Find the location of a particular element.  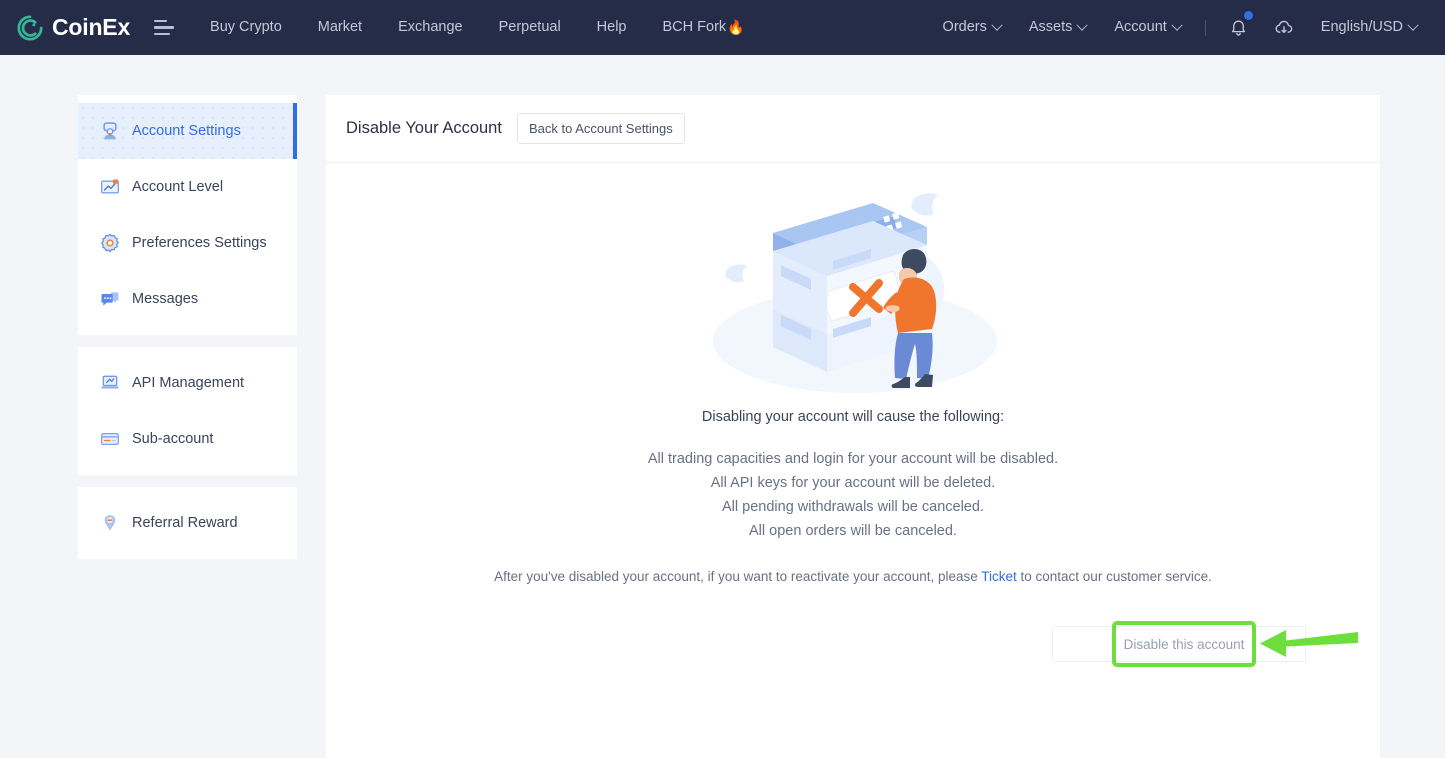

back-to-account-settings-button: Back to Account Settings is located at coordinates (600, 128).